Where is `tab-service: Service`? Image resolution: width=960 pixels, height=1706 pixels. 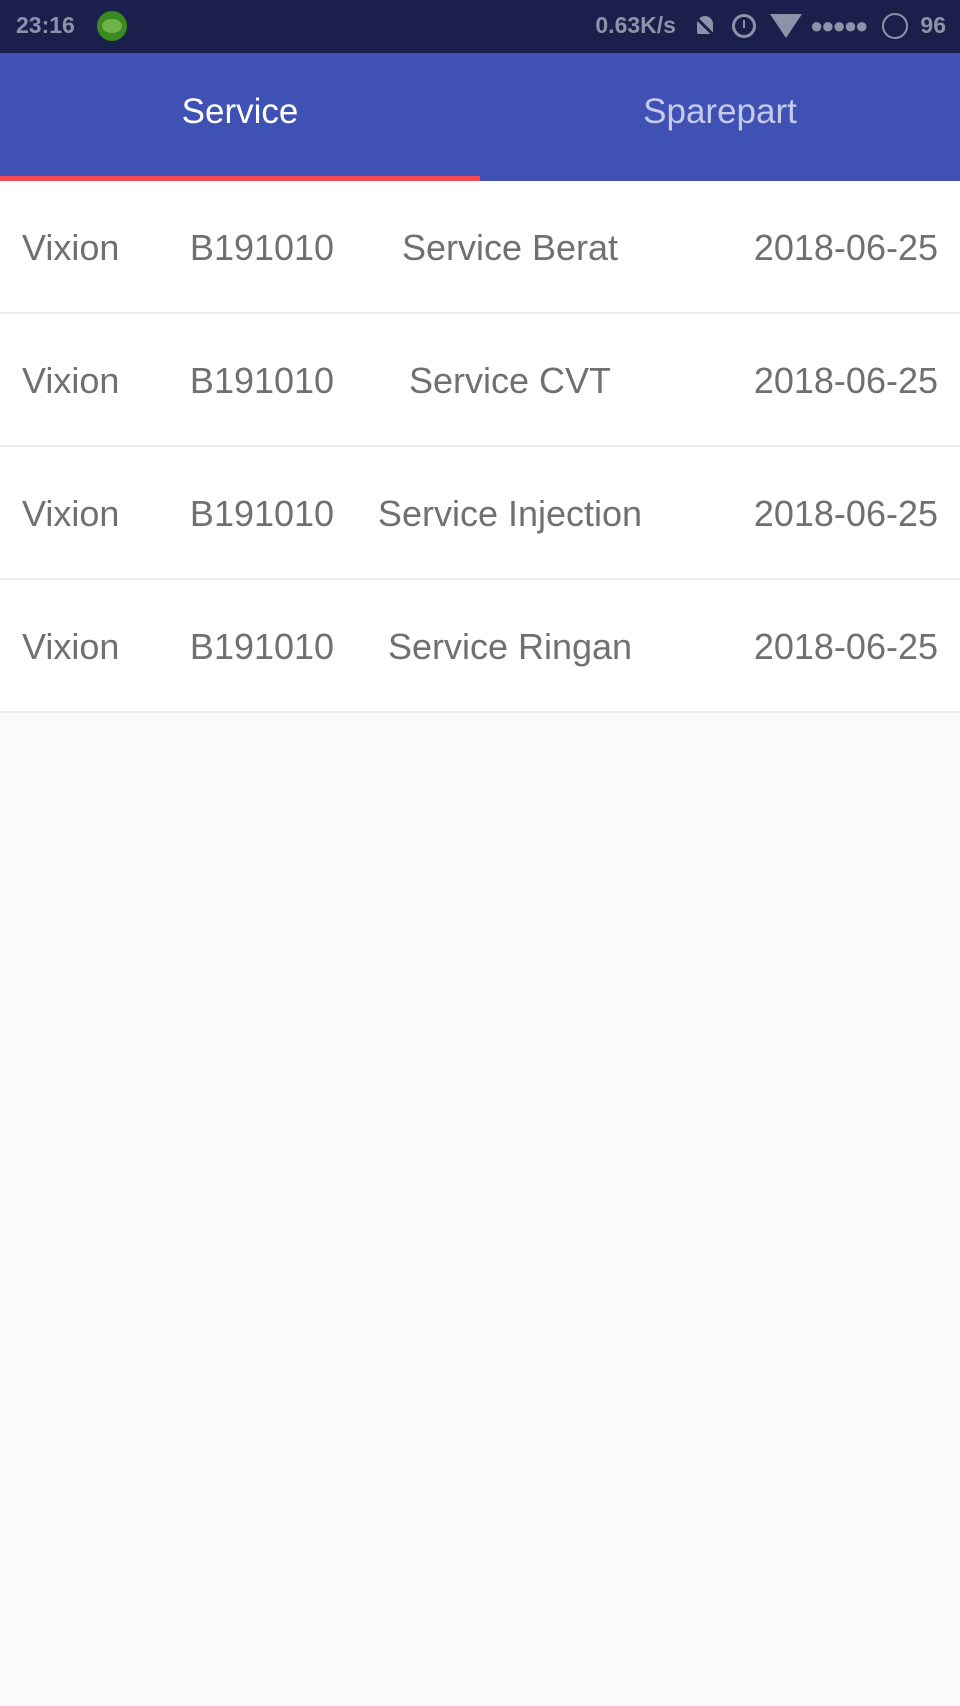 tab-service: Service is located at coordinates (240, 117).